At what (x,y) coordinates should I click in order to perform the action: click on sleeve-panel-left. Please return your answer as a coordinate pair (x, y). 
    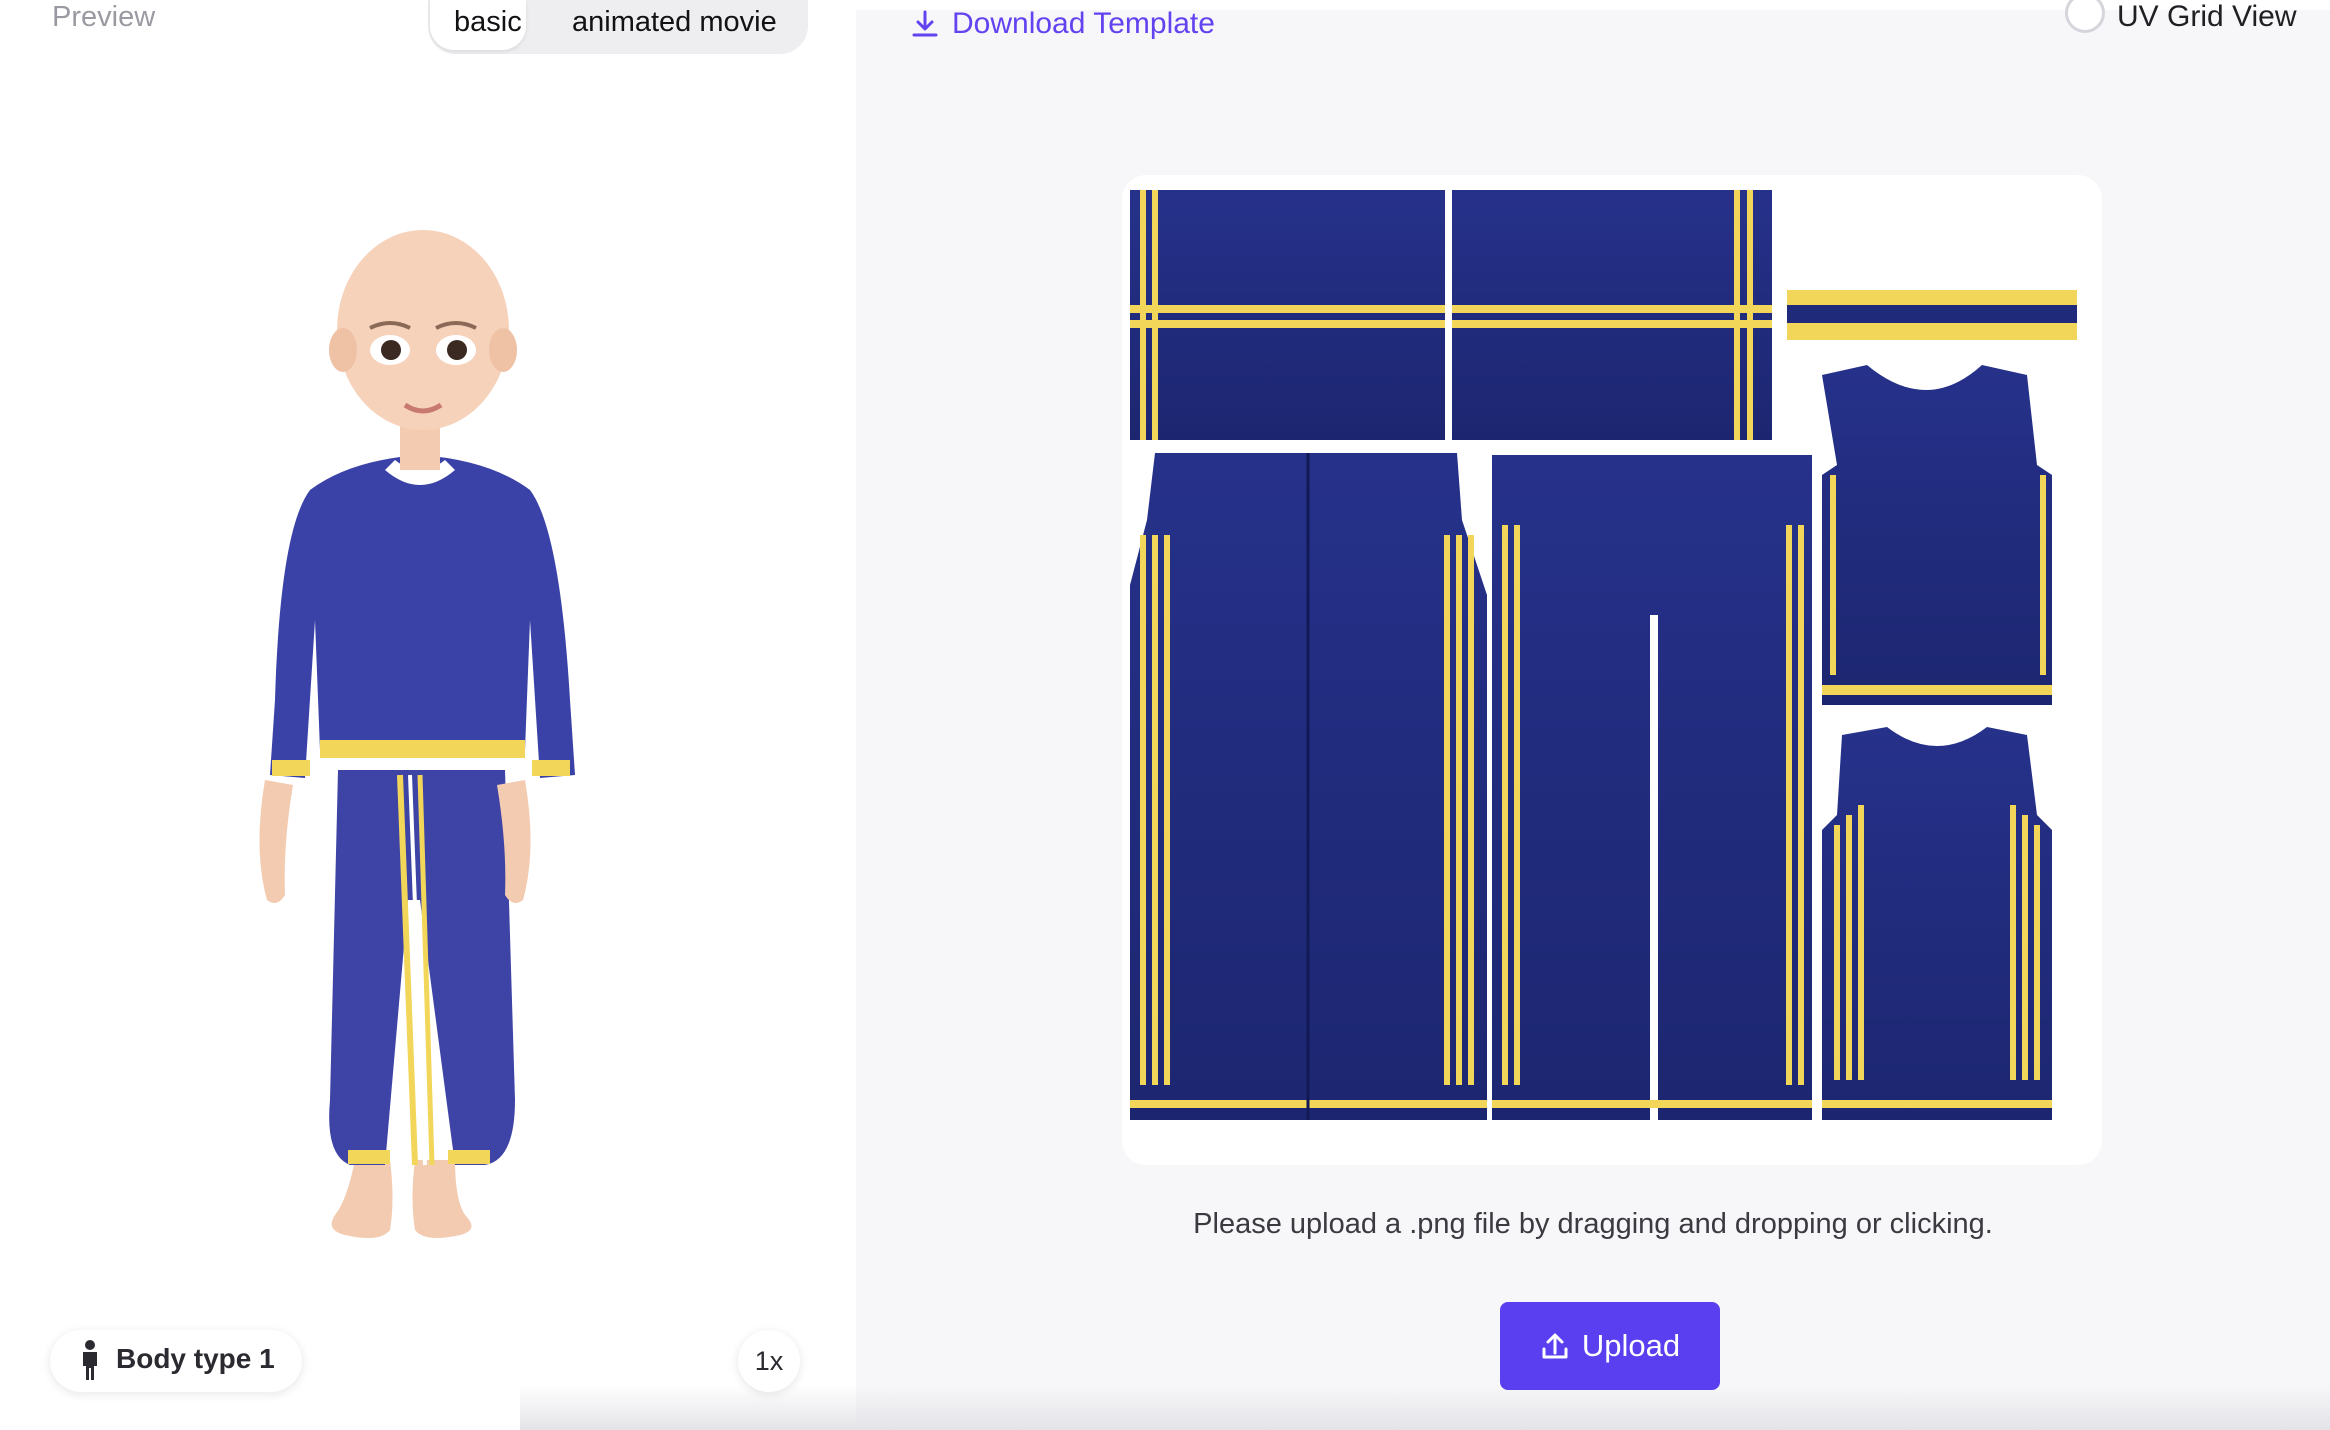
    Looking at the image, I should click on (1287, 315).